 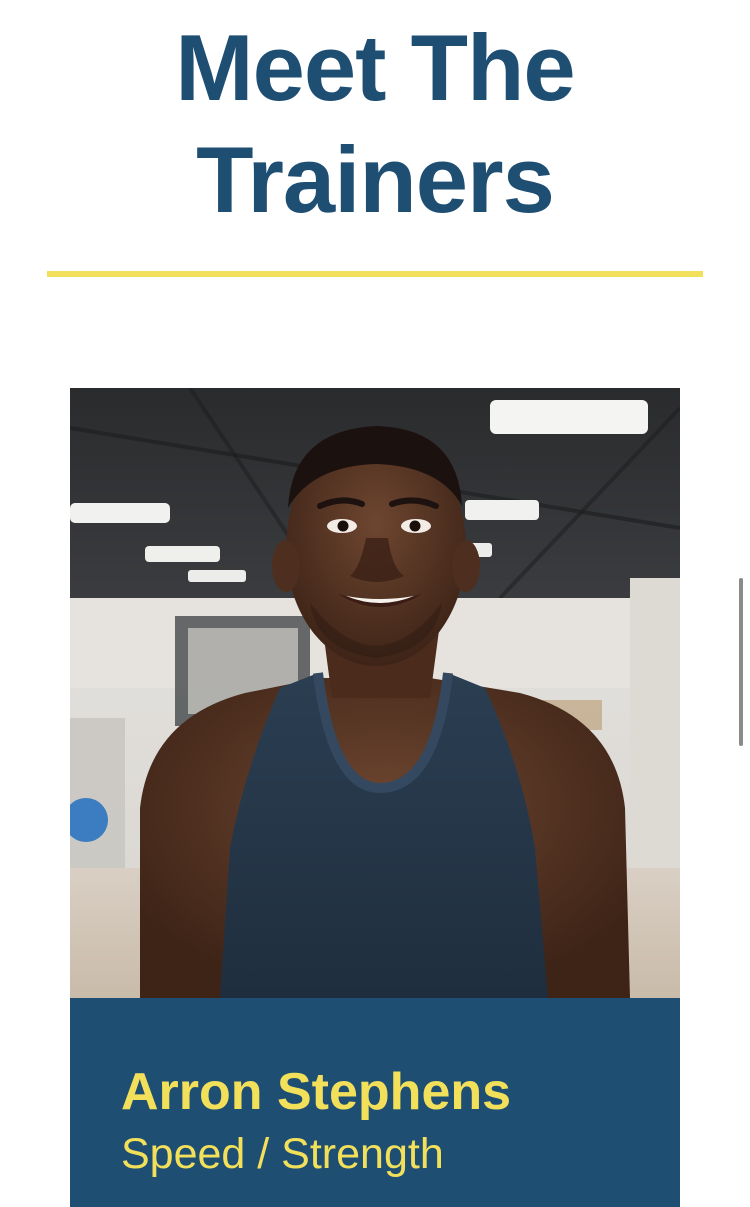 I want to click on section-title-line-1: Meet The, so click(x=375, y=67).